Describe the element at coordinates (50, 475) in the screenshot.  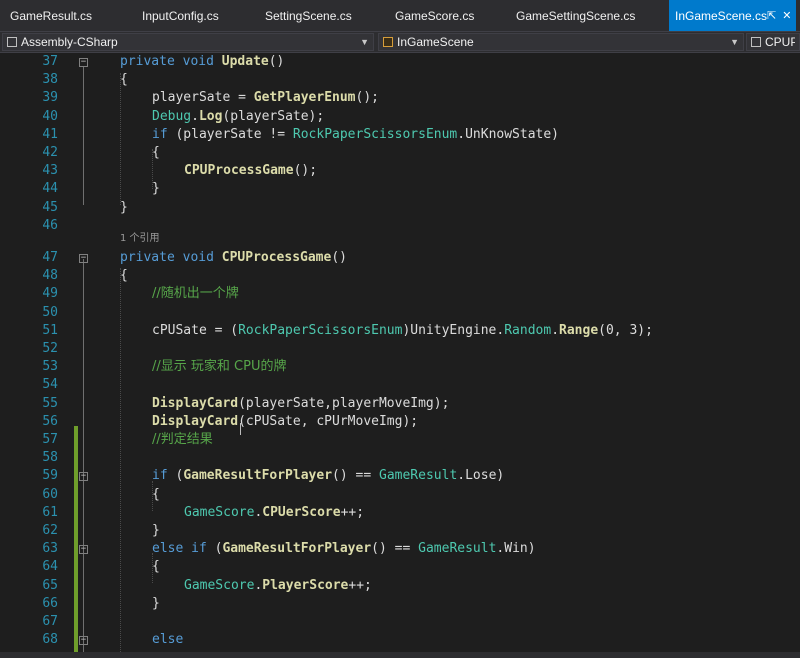
I see `line-number: 59` at that location.